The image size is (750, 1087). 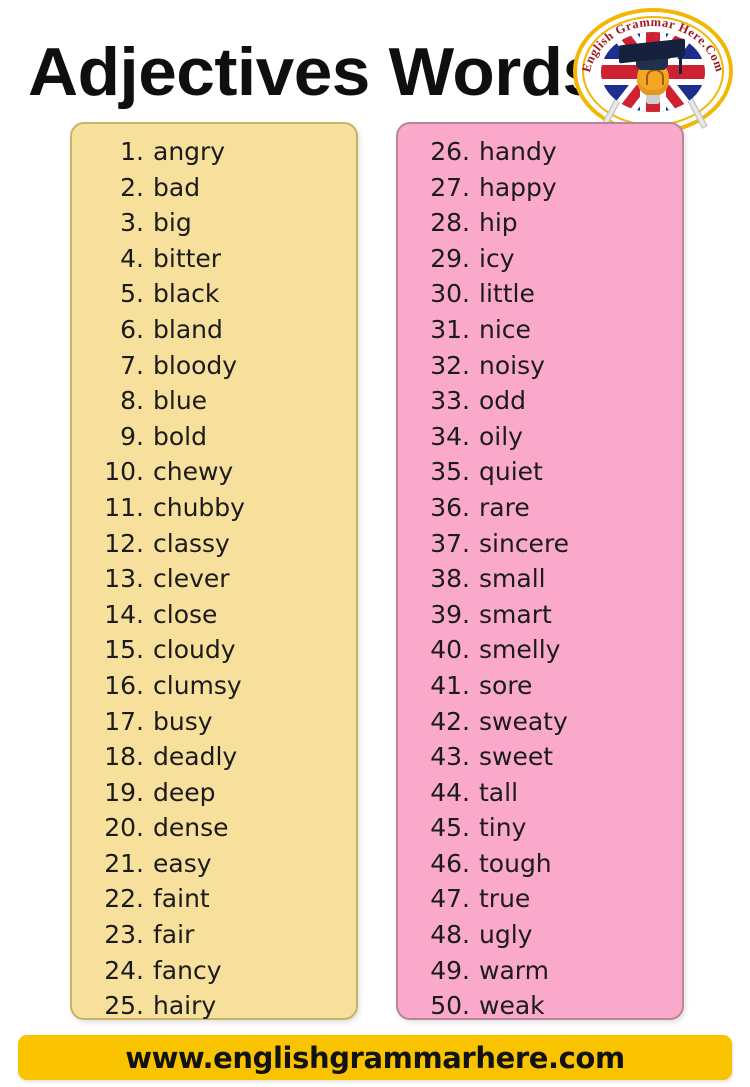 I want to click on list-item: 6. bland, so click(x=214, y=330).